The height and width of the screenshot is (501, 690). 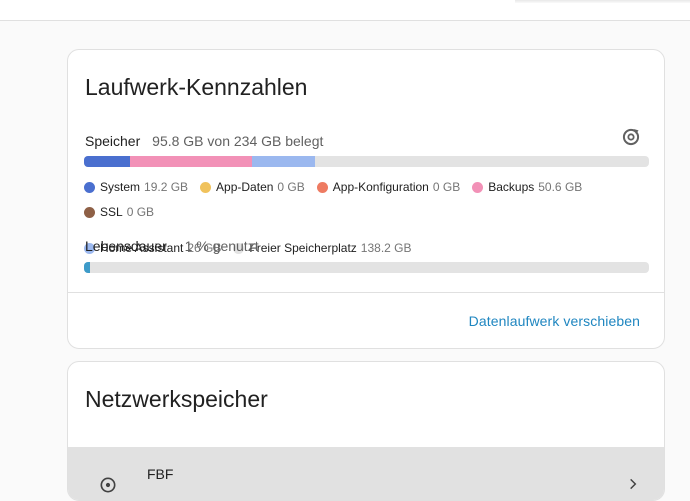 What do you see at coordinates (633, 484) in the screenshot?
I see `chevron-right-icon` at bounding box center [633, 484].